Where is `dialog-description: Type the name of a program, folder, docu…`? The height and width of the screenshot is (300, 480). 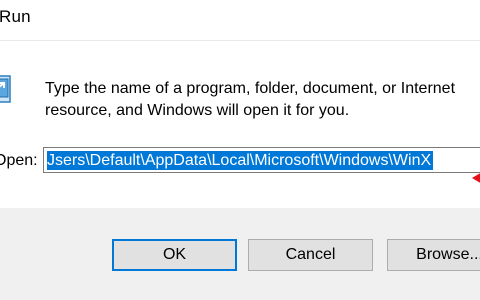
dialog-description: Type the name of a program, folder, docu… is located at coordinates (262, 100).